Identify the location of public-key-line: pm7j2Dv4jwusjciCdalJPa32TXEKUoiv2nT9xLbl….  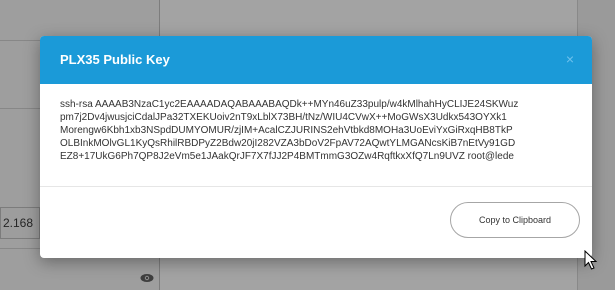
(283, 117).